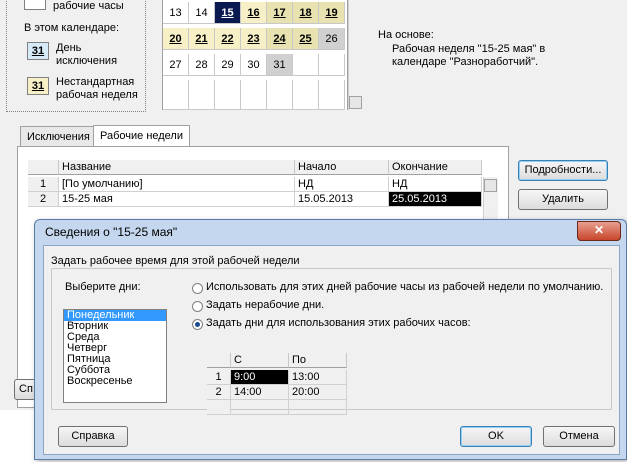  What do you see at coordinates (280, 39) in the screenshot?
I see `calendar-day: 24` at bounding box center [280, 39].